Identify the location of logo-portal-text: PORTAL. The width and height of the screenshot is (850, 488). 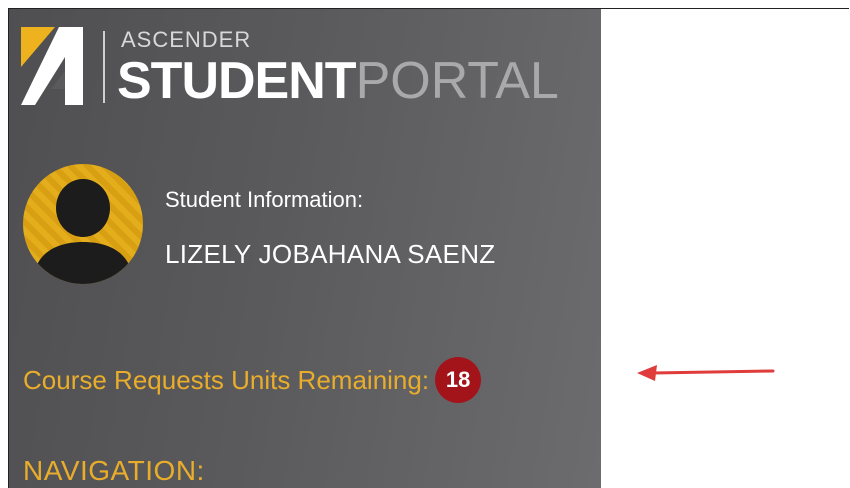
(457, 81).